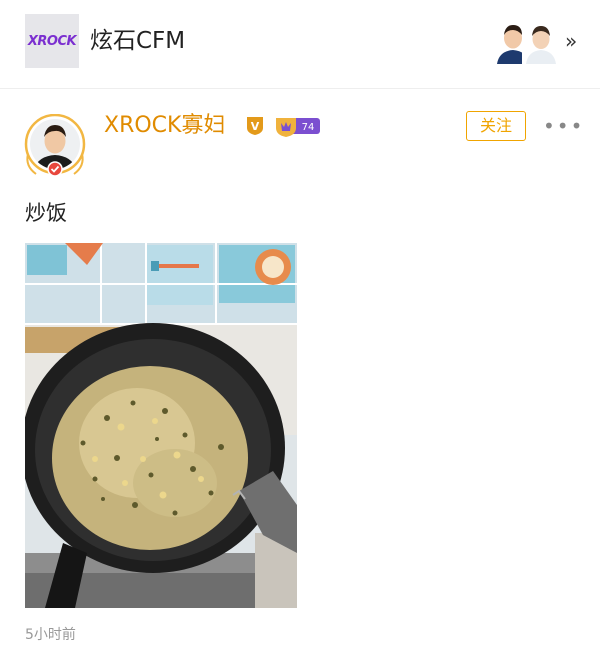 The image size is (600, 657). Describe the element at coordinates (541, 42) in the screenshot. I see `member-avatar` at that location.